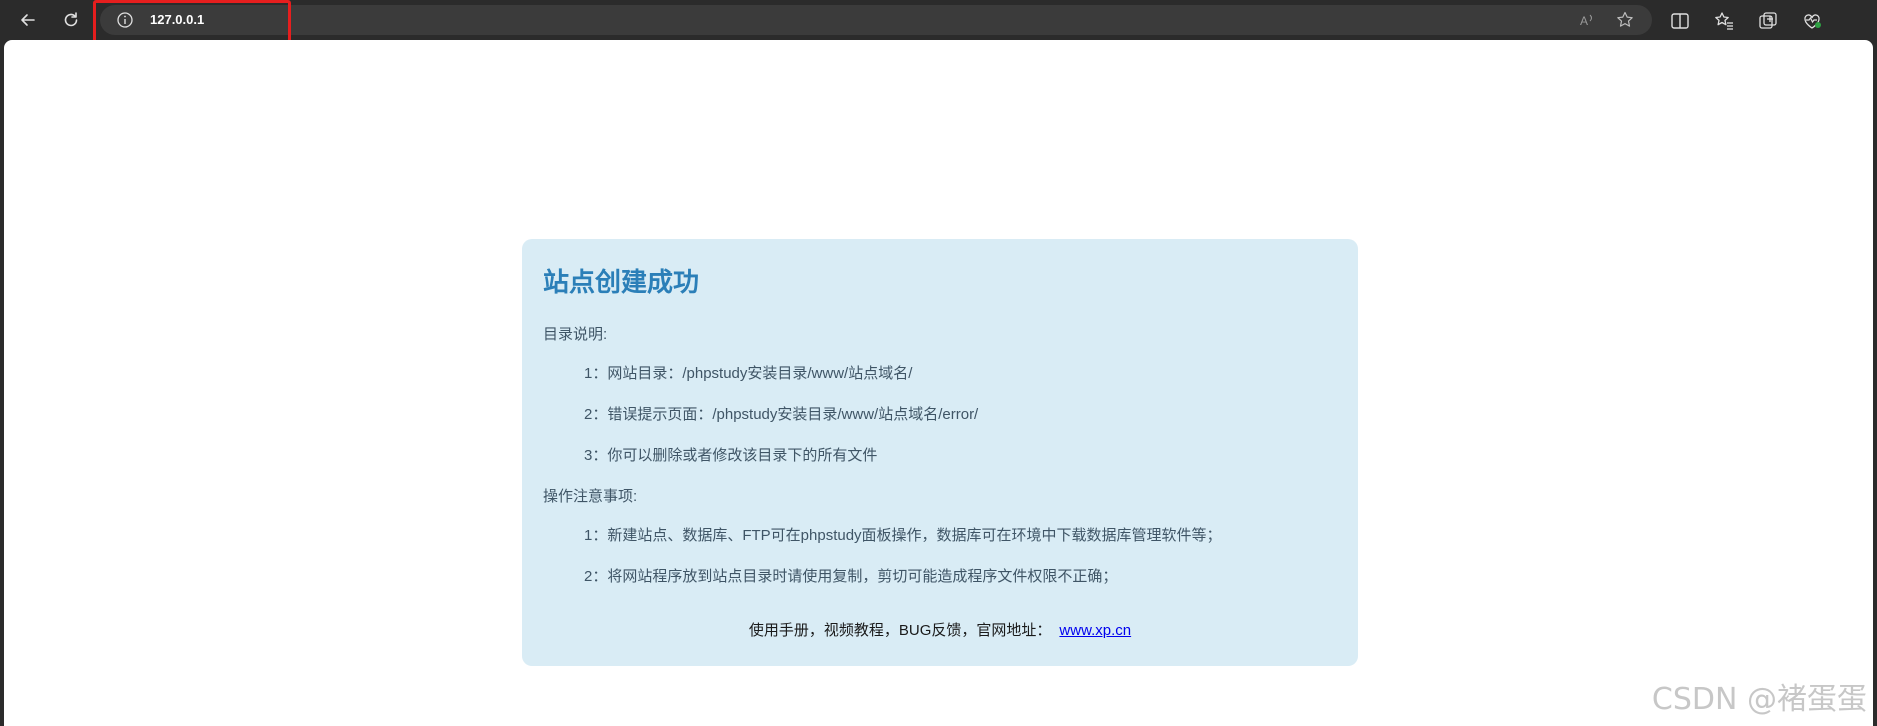 The width and height of the screenshot is (1877, 726). Describe the element at coordinates (1680, 21) in the screenshot. I see `split-screen-icon` at that location.